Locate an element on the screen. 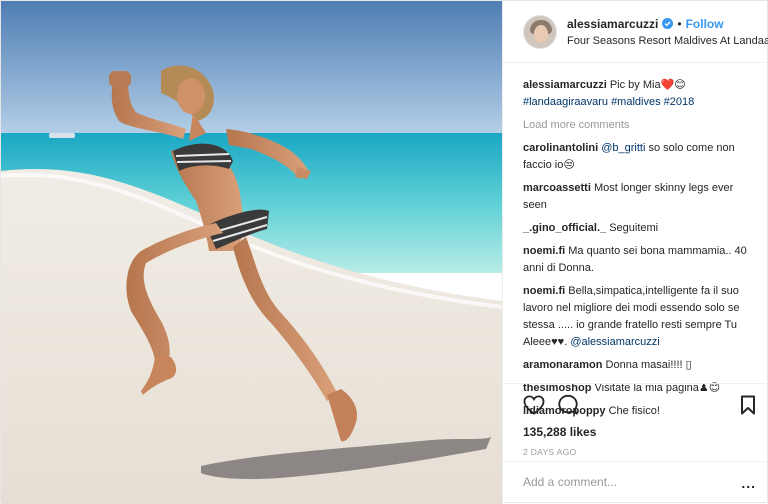 Image resolution: width=768 pixels, height=504 pixels. load-more-comments: Load more comments is located at coordinates (641, 125).